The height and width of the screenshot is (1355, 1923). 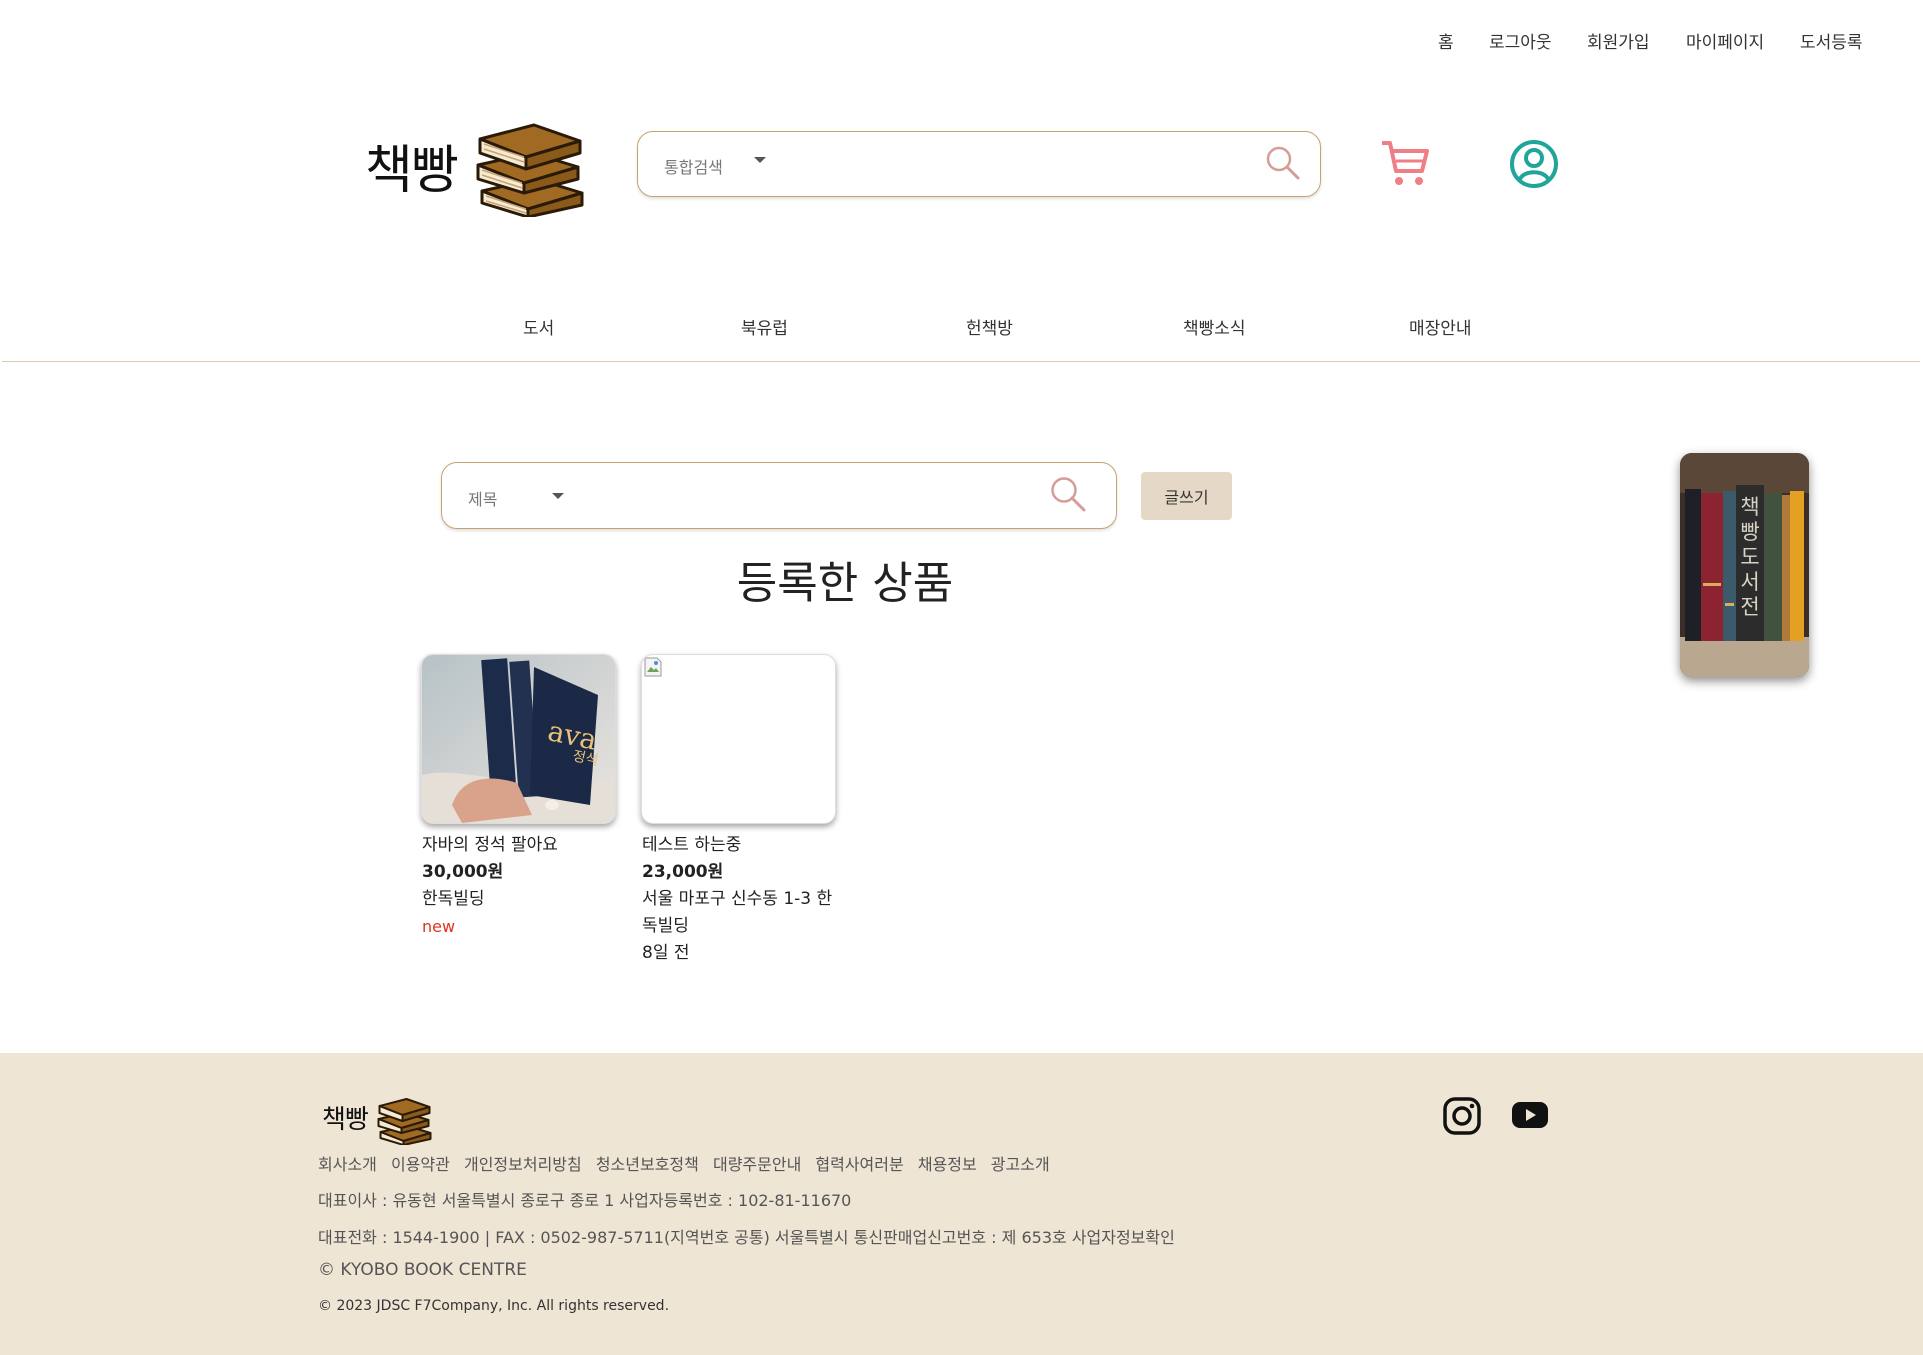 I want to click on top-utility-links: 홈 로그아웃 회원가입 마이페이지 도서등록, so click(x=961, y=43).